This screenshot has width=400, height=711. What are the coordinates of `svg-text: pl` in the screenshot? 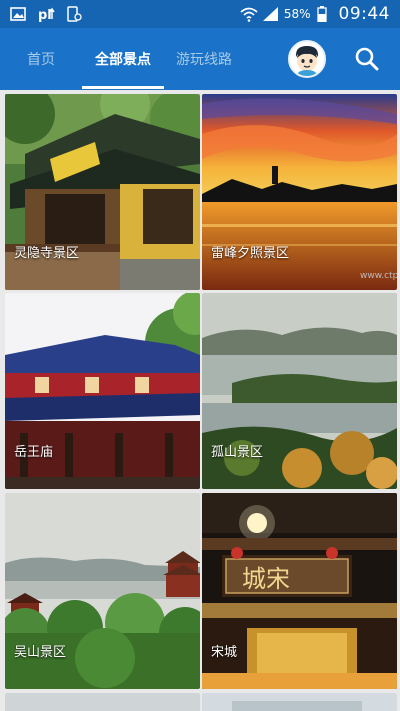 It's located at (45, 15).